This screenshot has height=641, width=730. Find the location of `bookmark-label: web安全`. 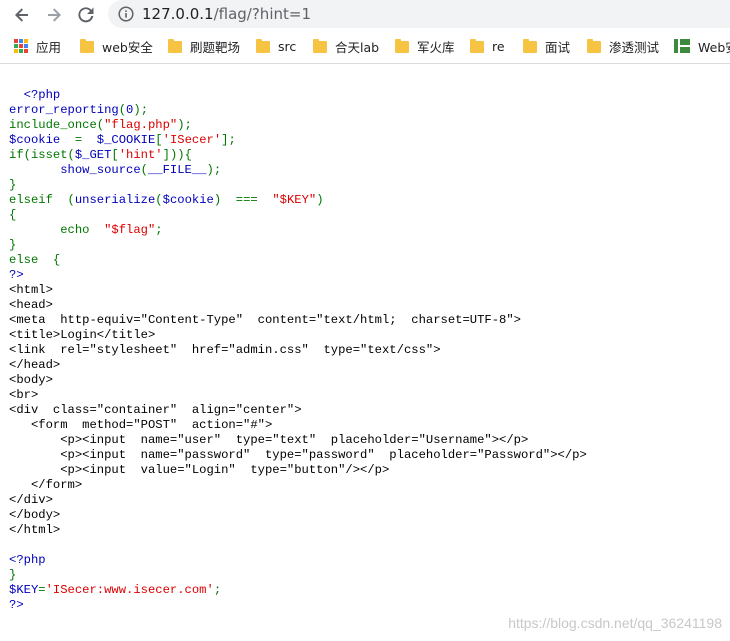

bookmark-label: web安全 is located at coordinates (127, 47).